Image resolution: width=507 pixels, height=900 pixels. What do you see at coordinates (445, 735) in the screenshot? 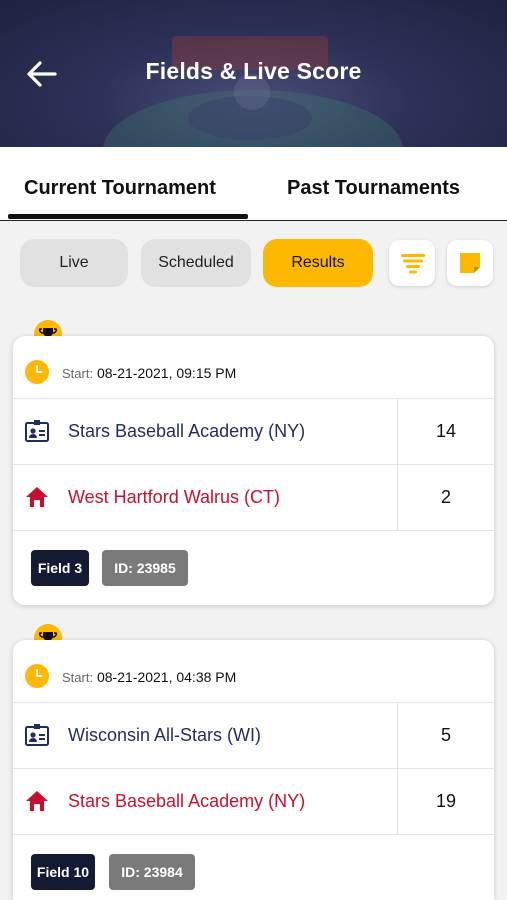
I see `away-team-score: 5` at bounding box center [445, 735].